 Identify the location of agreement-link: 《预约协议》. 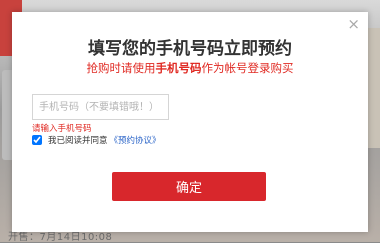
(135, 140).